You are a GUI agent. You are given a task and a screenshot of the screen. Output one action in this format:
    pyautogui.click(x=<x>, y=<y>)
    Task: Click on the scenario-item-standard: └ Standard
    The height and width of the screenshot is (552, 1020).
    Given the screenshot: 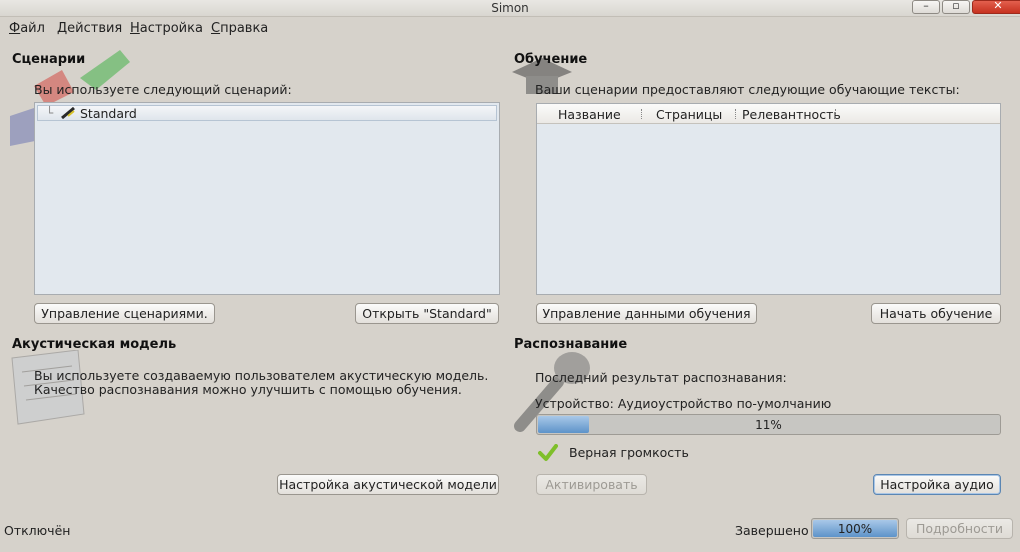 What is the action you would take?
    pyautogui.click(x=267, y=113)
    